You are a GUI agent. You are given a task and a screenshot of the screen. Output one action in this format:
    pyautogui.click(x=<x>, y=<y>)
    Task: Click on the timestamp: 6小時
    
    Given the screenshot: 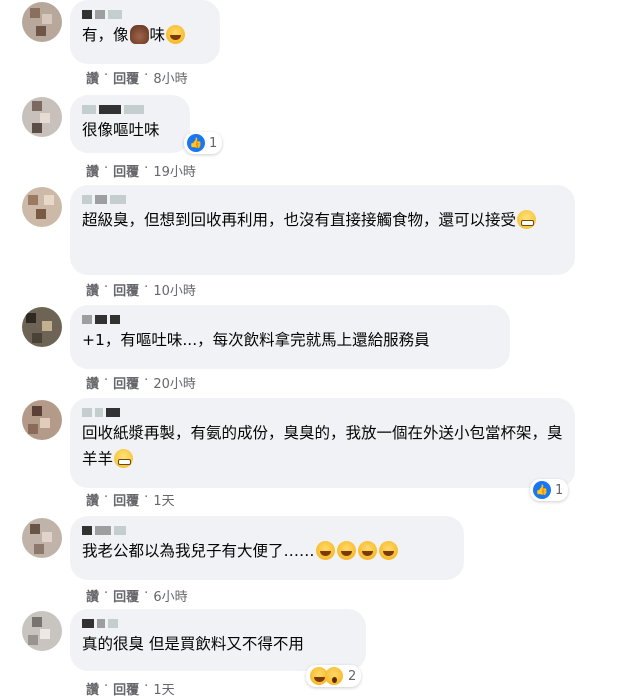 What is the action you would take?
    pyautogui.click(x=170, y=595)
    